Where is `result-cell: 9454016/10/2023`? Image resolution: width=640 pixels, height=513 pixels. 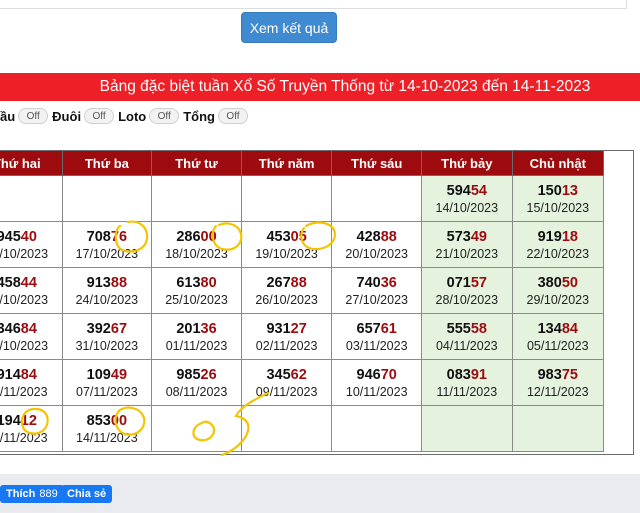 result-cell: 9454016/10/2023 is located at coordinates (31, 244).